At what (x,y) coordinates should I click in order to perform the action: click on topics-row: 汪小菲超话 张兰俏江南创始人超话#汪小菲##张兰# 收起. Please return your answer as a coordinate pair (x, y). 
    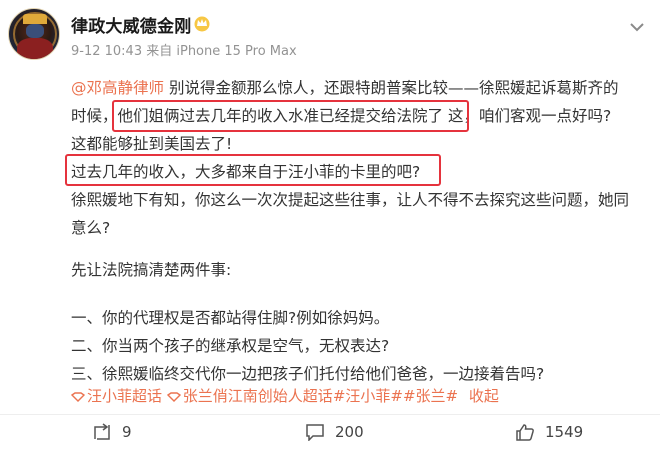
    Looking at the image, I should click on (285, 395).